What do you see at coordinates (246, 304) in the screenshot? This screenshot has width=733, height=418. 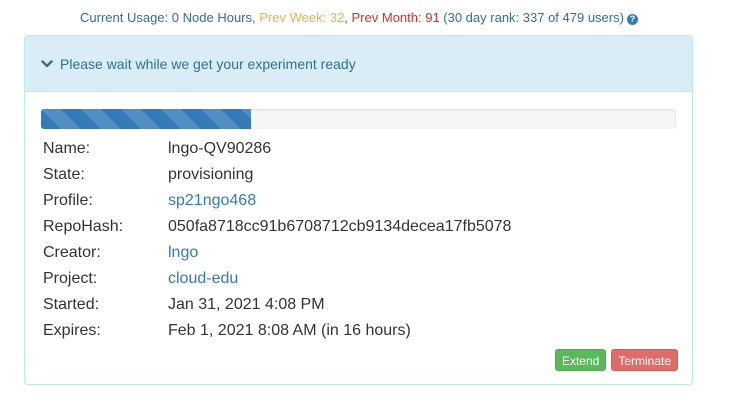 I see `detail-value: Jan 31, 2021 4:08 PM` at bounding box center [246, 304].